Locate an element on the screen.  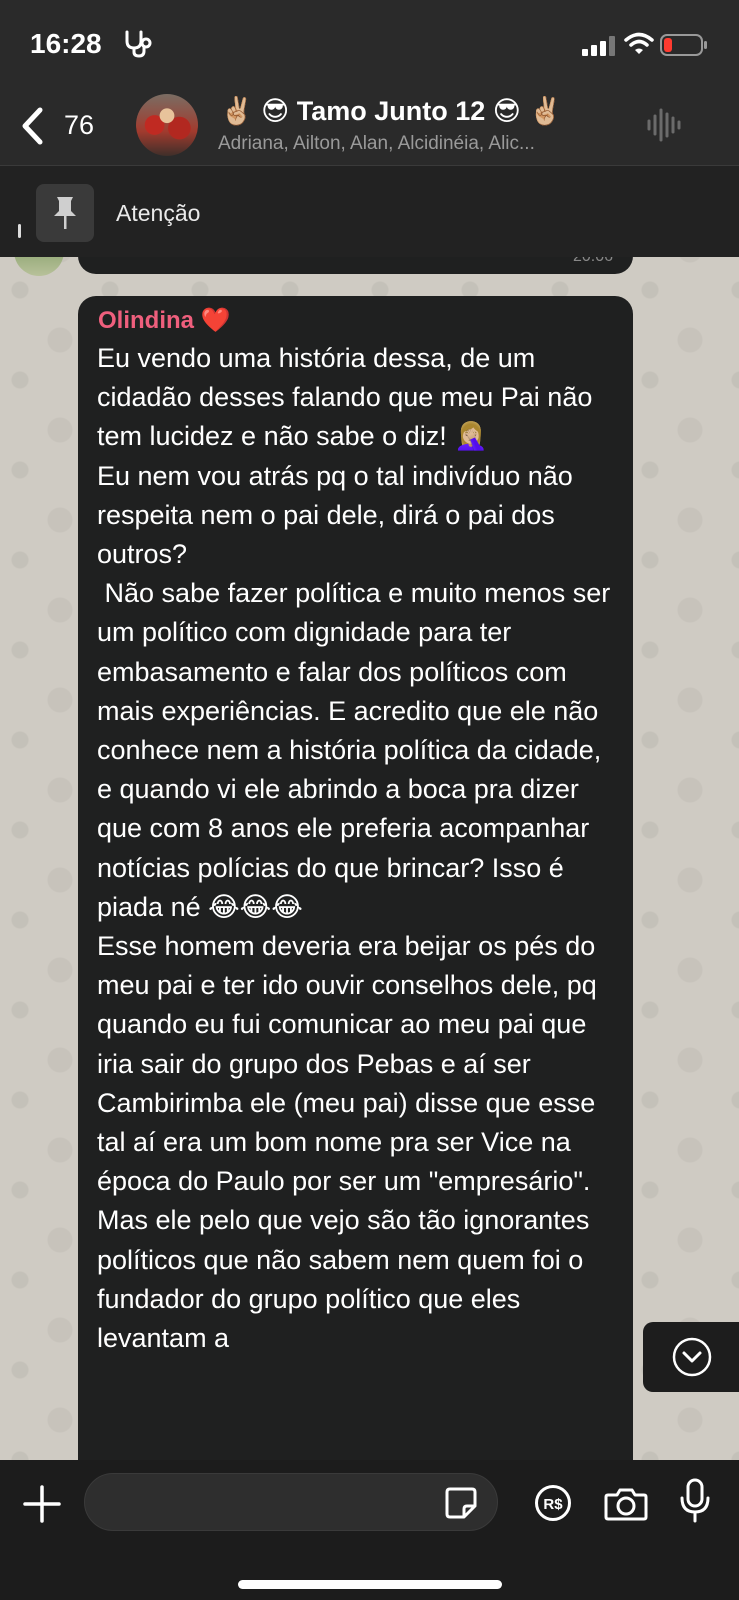
wifi-icon is located at coordinates (639, 43).